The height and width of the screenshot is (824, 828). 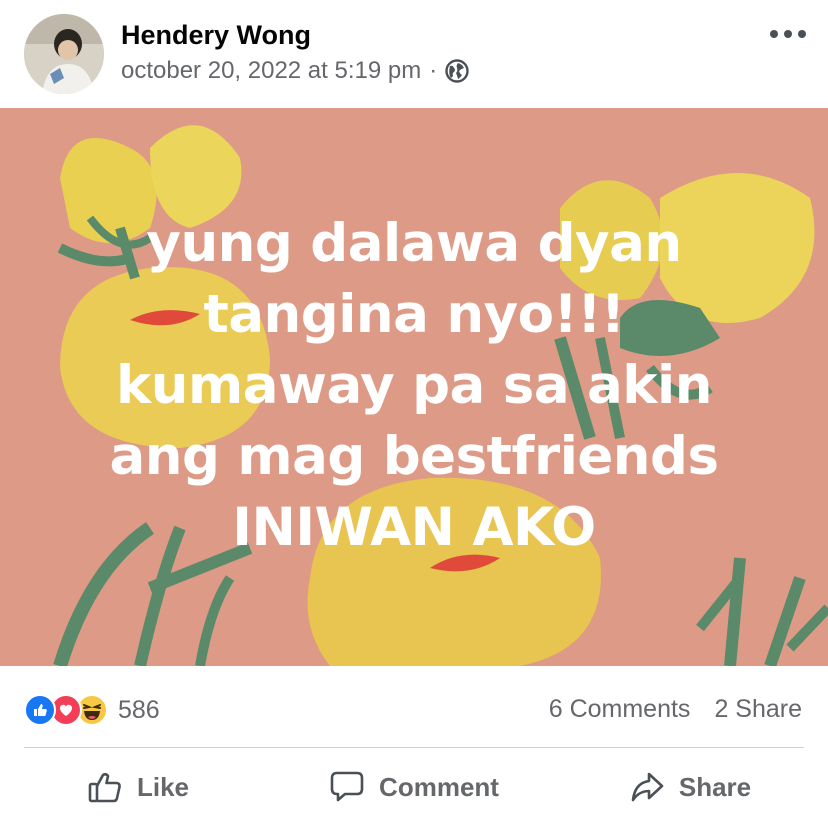 I want to click on post-meta: october 20, 2022 at 5:19 pm ·, so click(x=295, y=71).